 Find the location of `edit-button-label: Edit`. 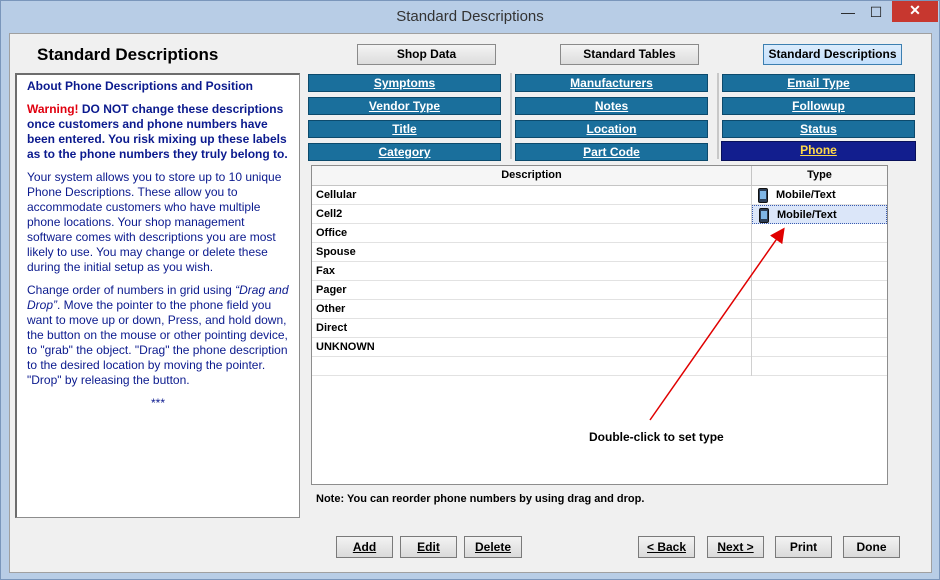

edit-button-label: Edit is located at coordinates (428, 547).